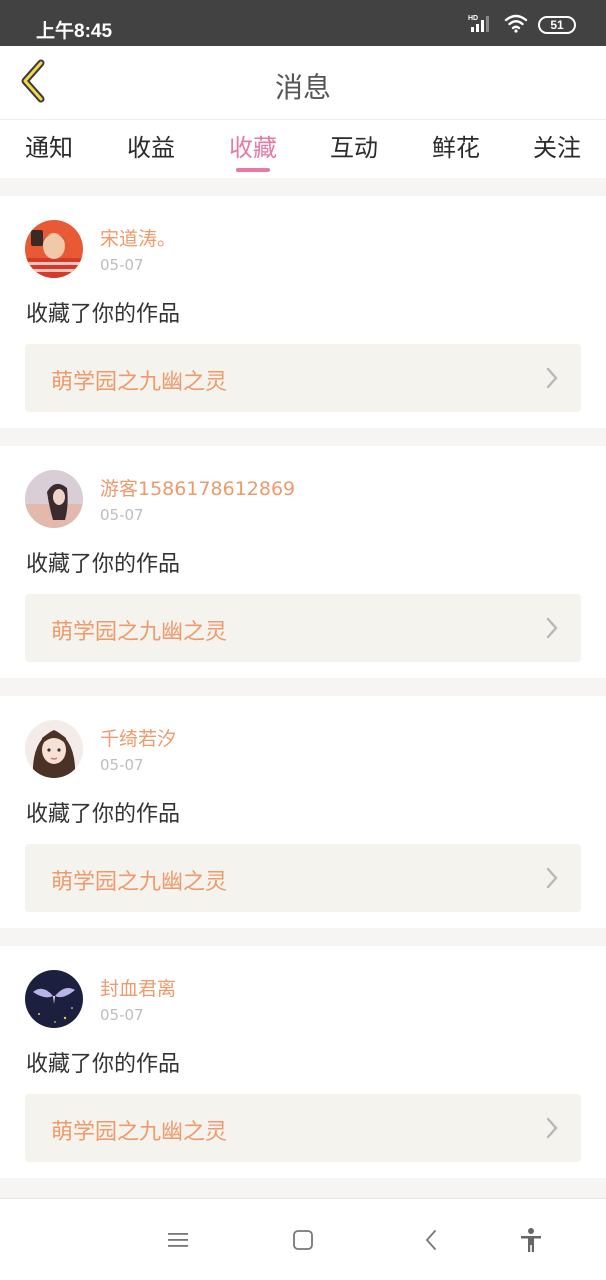  I want to click on back-icon, so click(431, 1240).